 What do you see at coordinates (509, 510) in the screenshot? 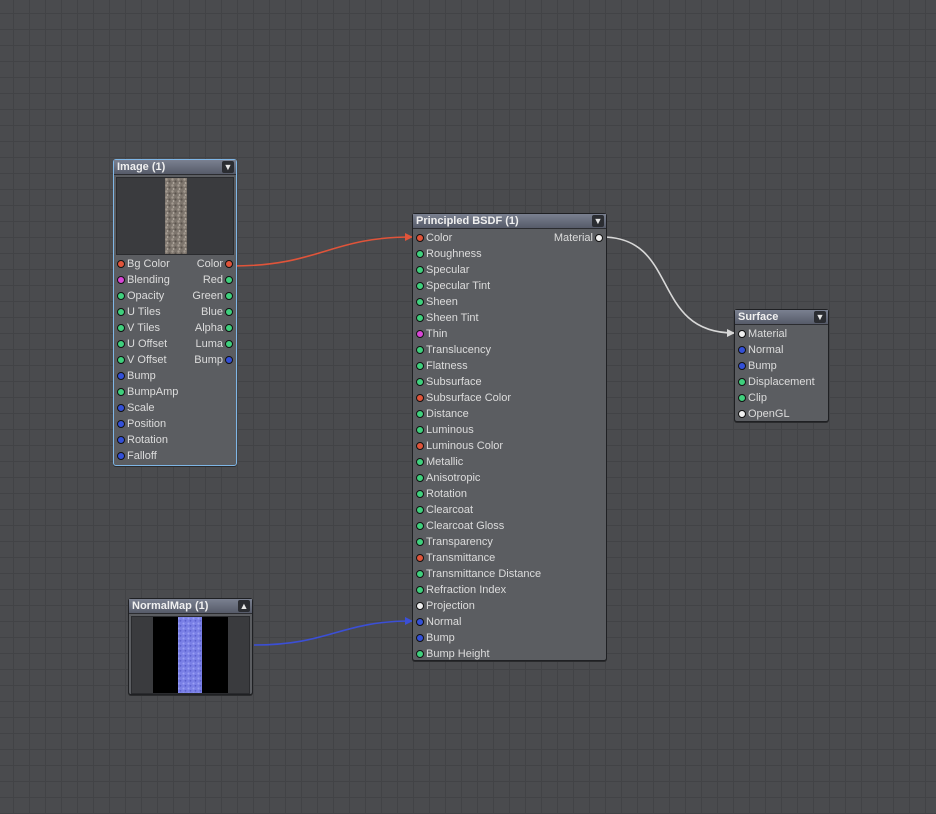
I see `port-row: Clearcoat` at bounding box center [509, 510].